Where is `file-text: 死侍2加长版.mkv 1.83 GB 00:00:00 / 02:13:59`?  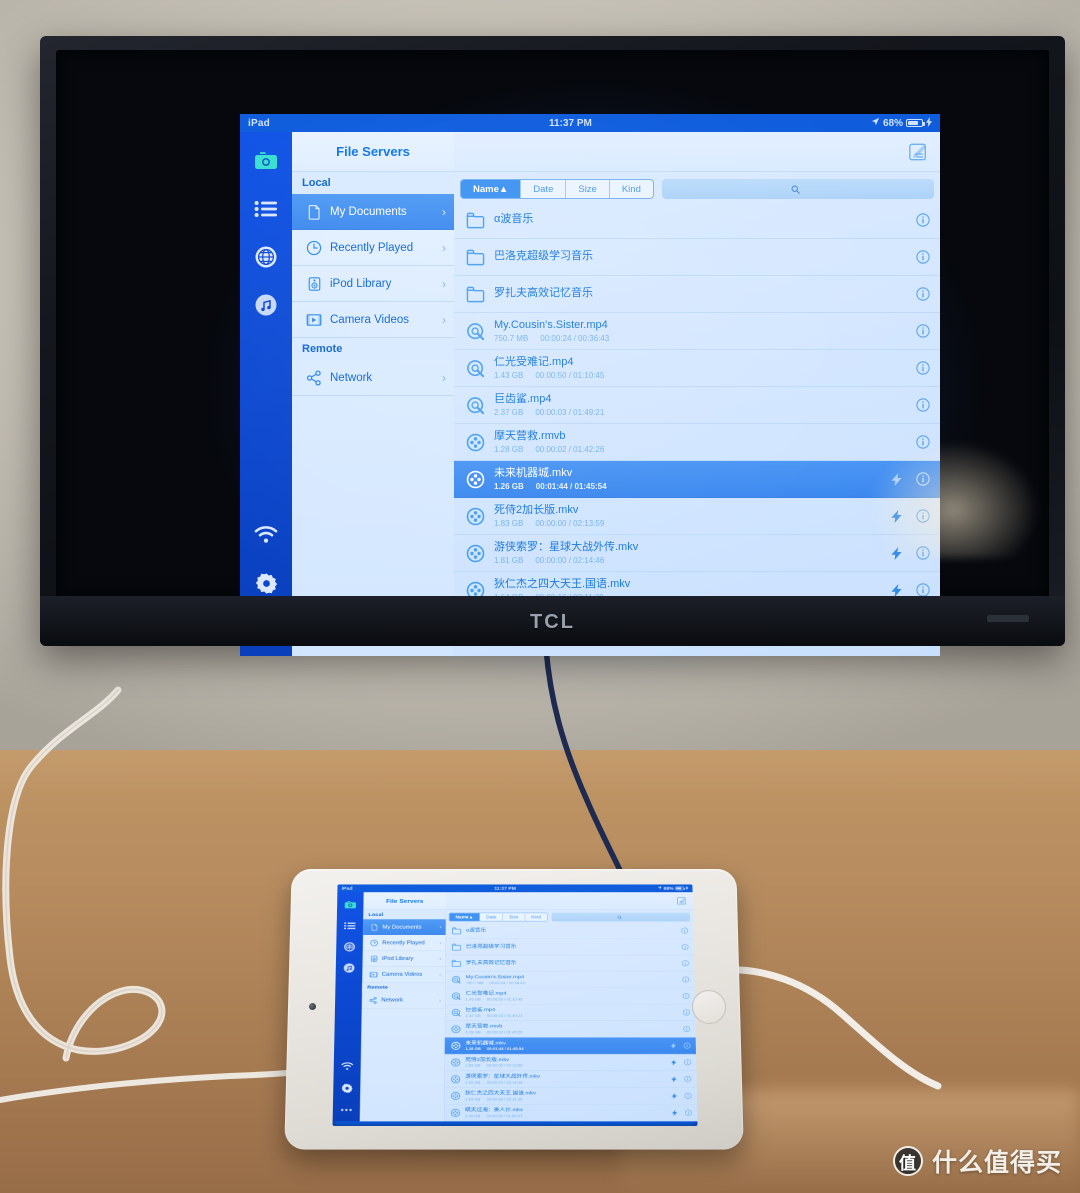
file-text: 死侍2加长版.mkv 1.83 GB 00:00:00 / 02:13:59 is located at coordinates (688, 516).